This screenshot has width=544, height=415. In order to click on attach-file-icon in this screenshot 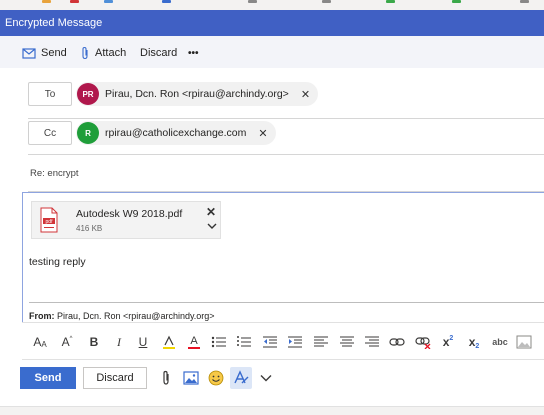, I will do `click(166, 378)`.